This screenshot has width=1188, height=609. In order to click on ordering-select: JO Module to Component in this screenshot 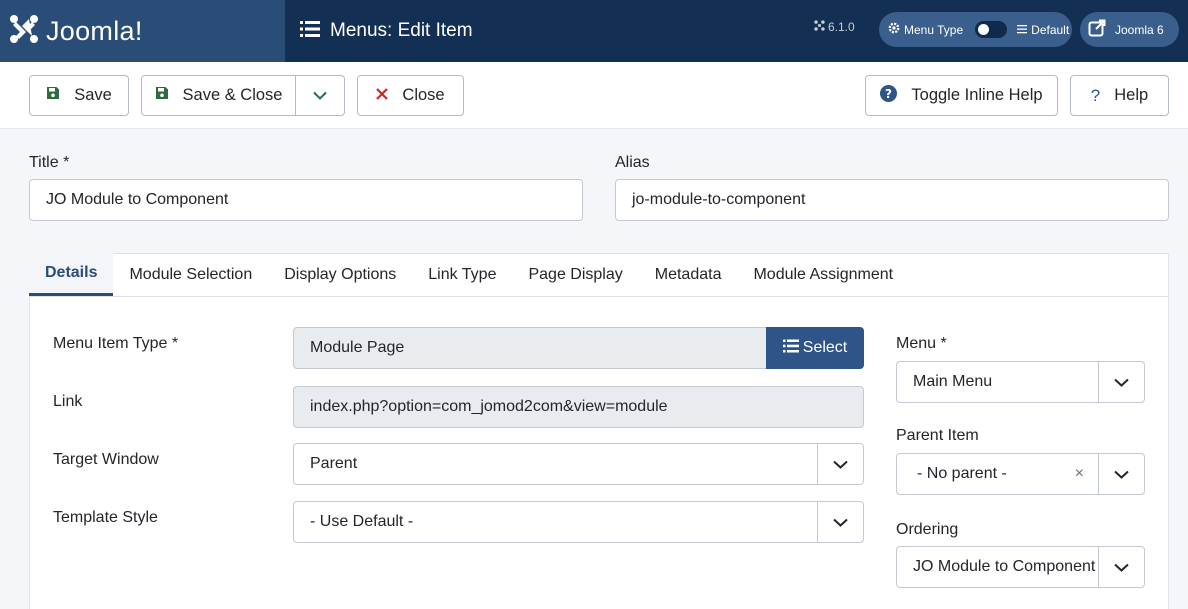, I will do `click(1020, 567)`.